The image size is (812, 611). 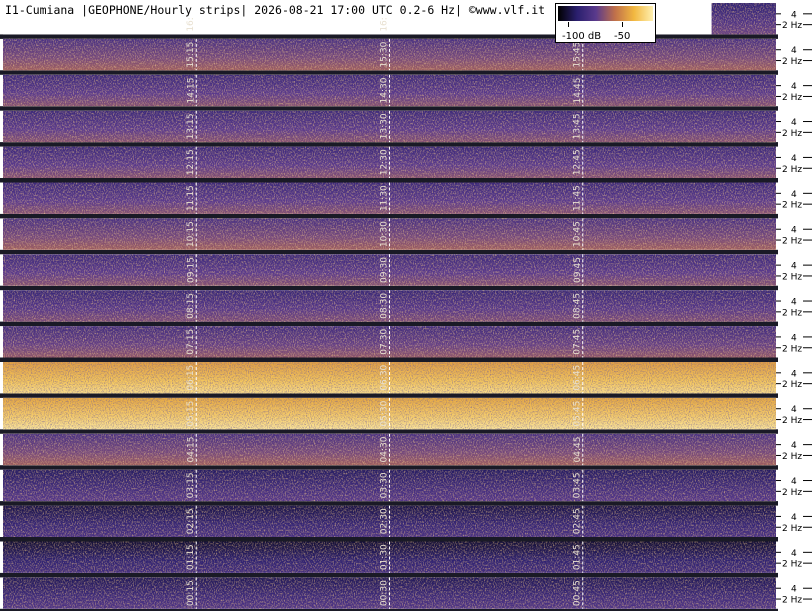 What do you see at coordinates (578, 91) in the screenshot?
I see `minute-tick-label: 14:45` at bounding box center [578, 91].